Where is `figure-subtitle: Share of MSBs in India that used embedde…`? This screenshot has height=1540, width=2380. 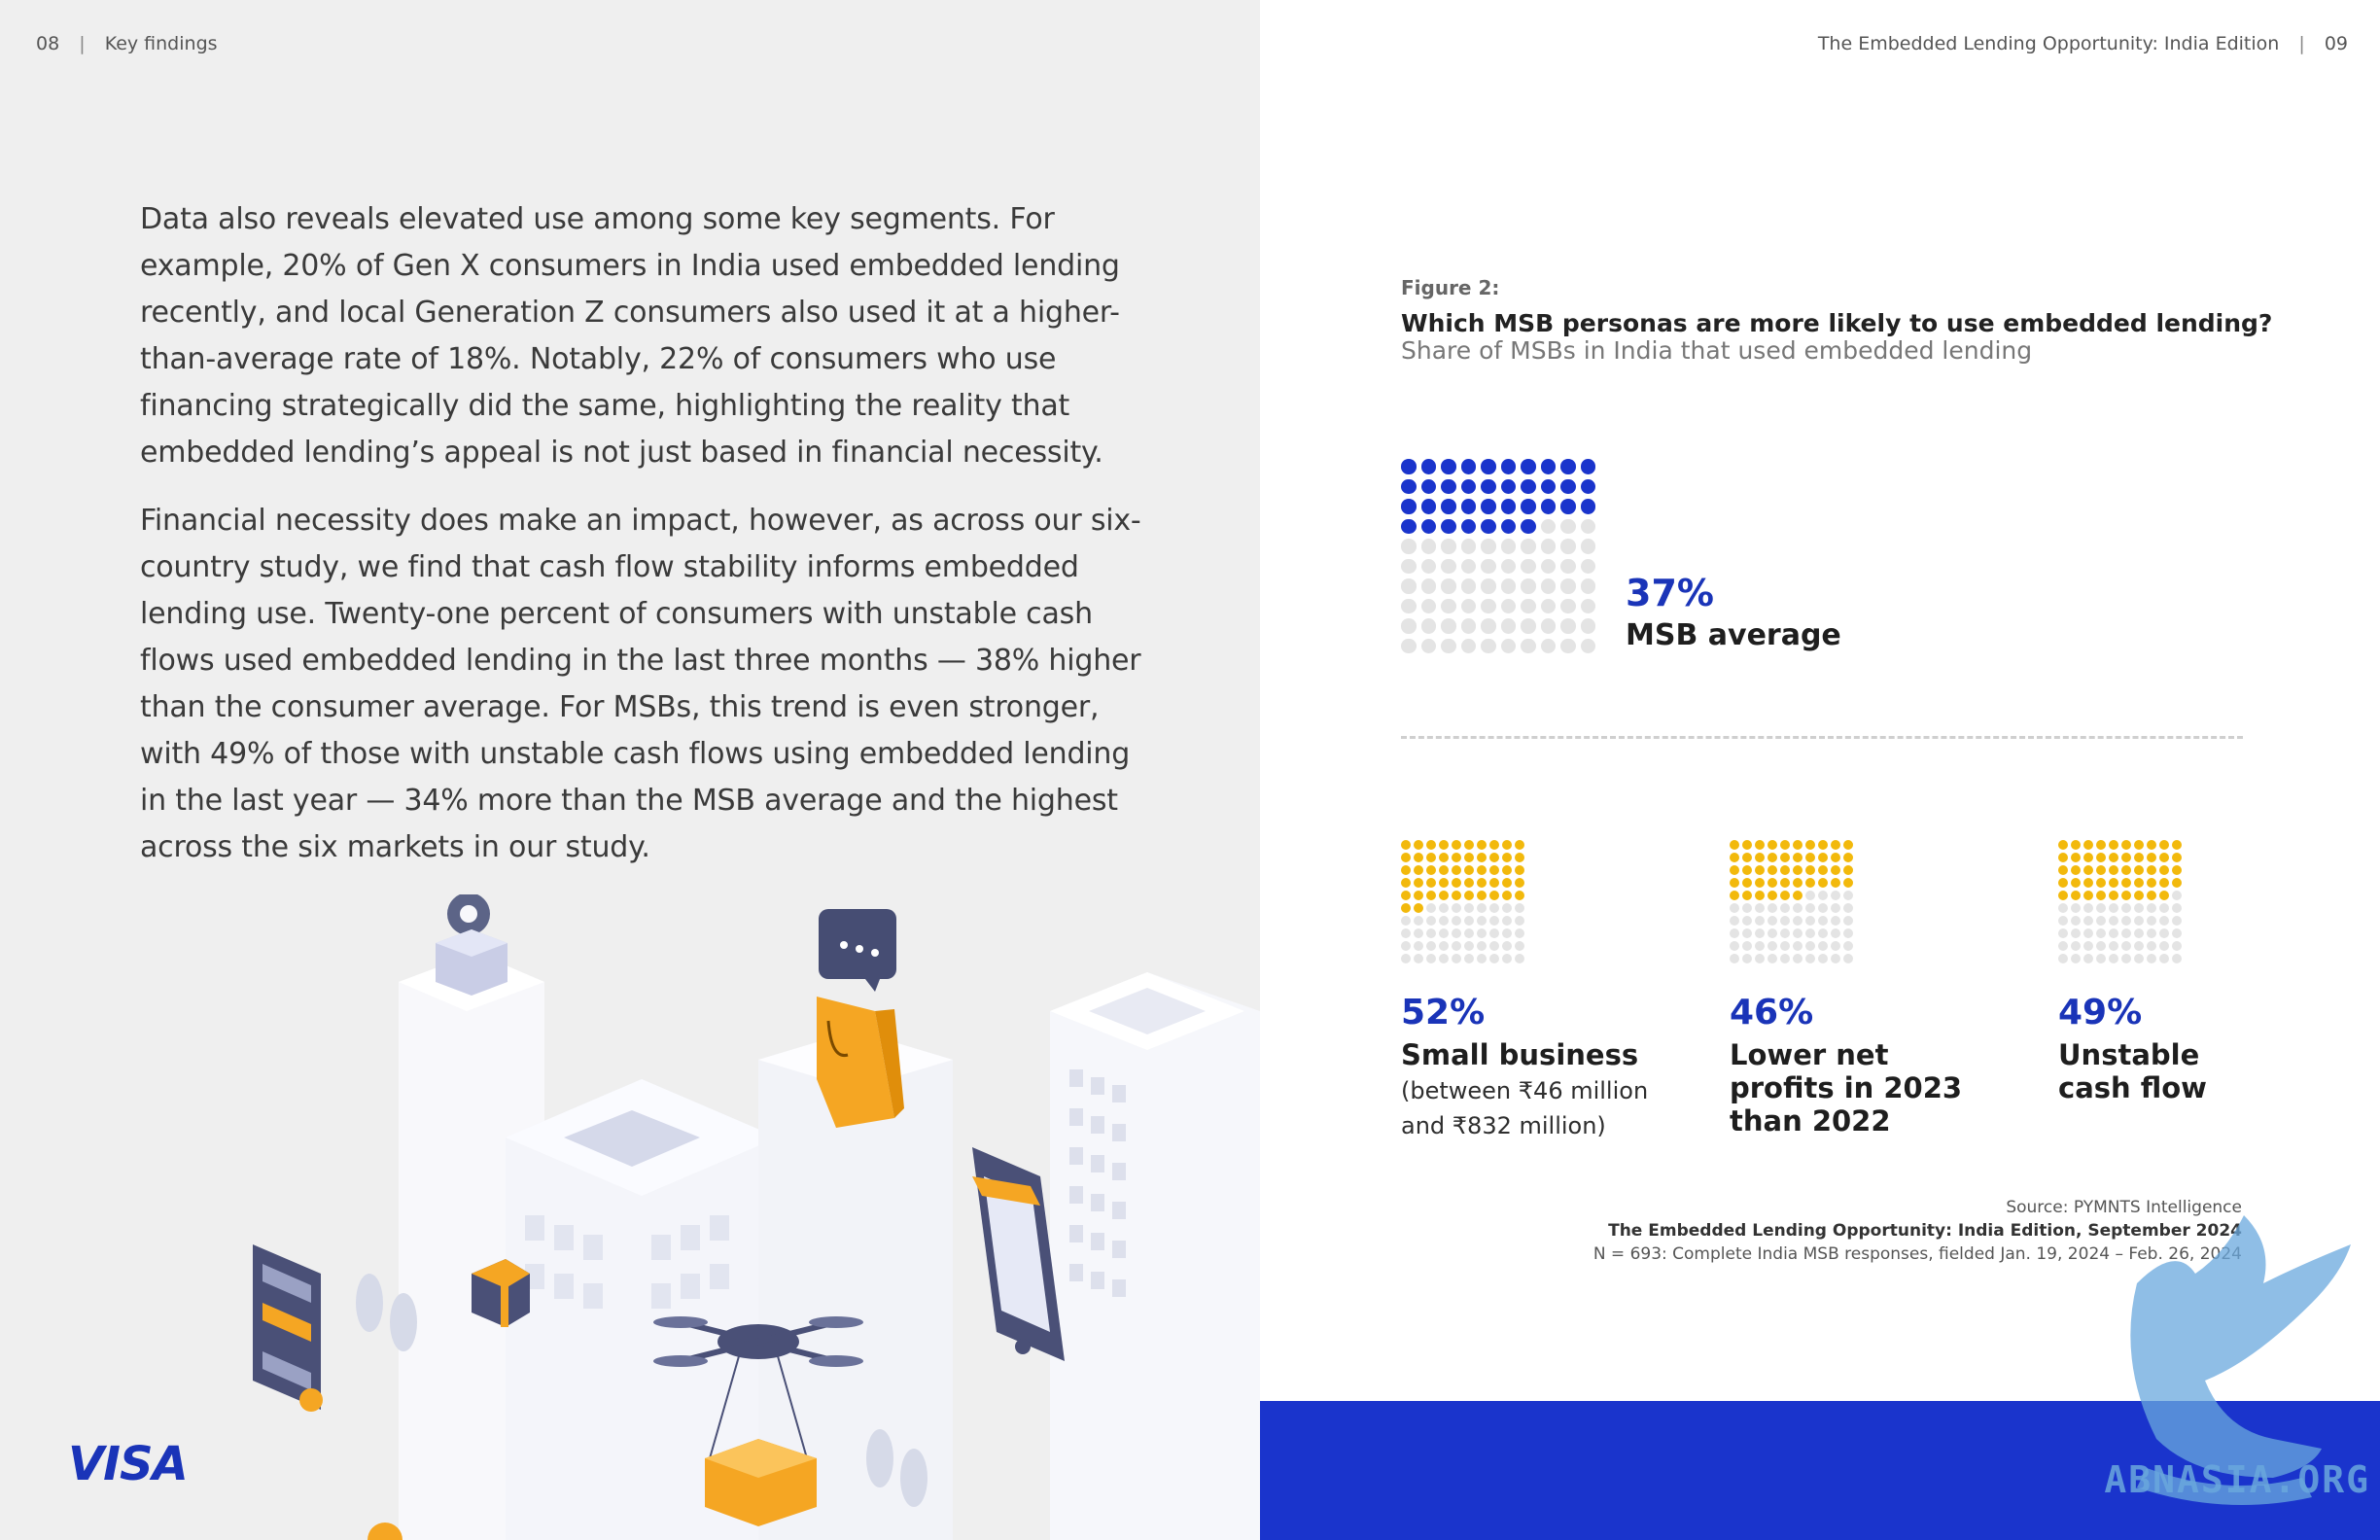
figure-subtitle: Share of MSBs in India that used embedde… is located at coordinates (1717, 350).